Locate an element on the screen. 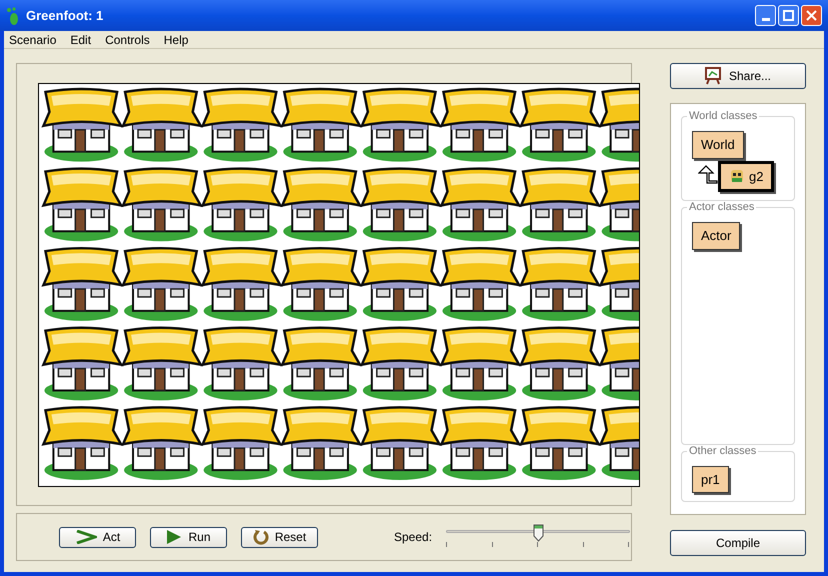 Image resolution: width=828 pixels, height=576 pixels. slider-thumb is located at coordinates (538, 533).